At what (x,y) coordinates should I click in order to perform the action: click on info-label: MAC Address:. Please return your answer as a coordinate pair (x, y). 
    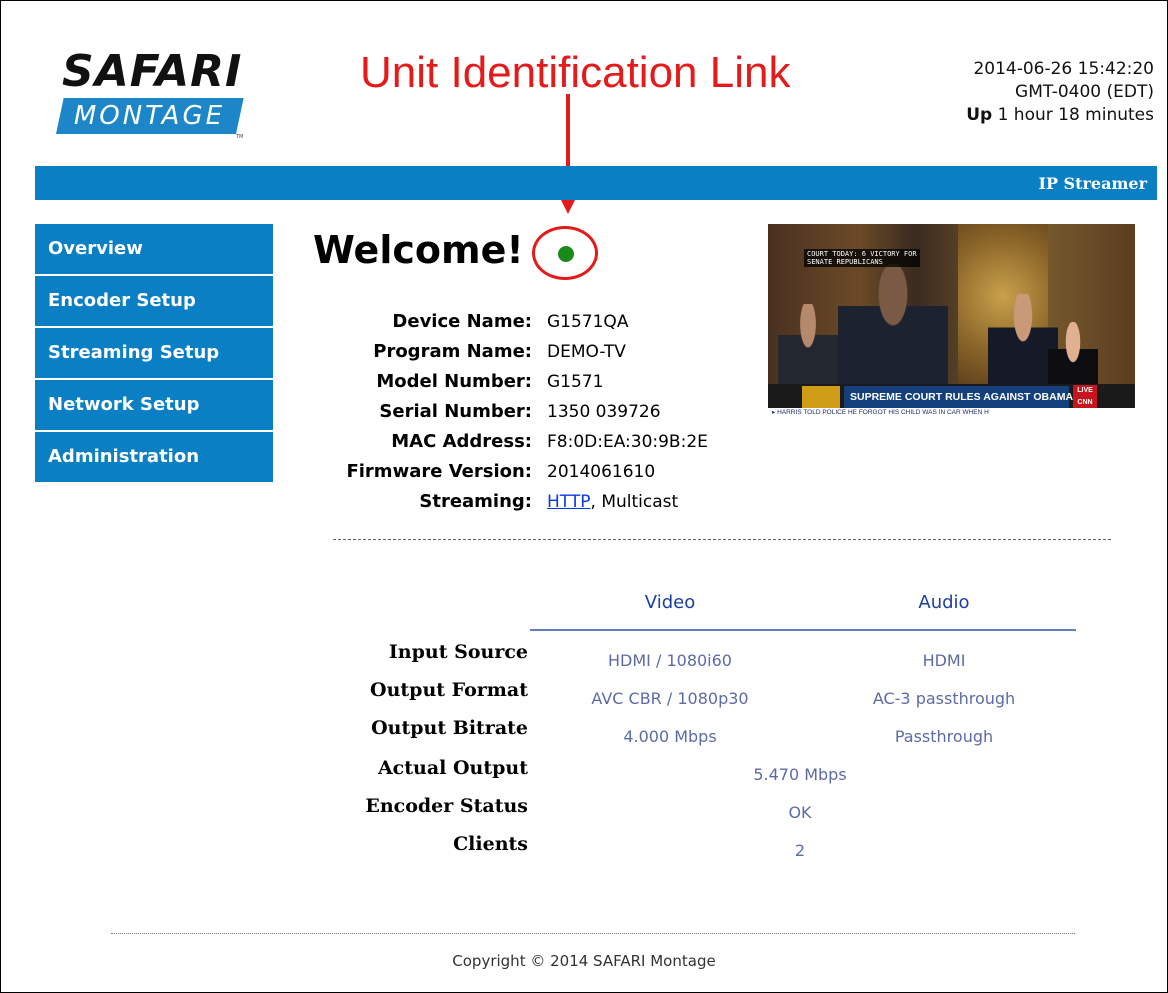
    Looking at the image, I should click on (461, 441).